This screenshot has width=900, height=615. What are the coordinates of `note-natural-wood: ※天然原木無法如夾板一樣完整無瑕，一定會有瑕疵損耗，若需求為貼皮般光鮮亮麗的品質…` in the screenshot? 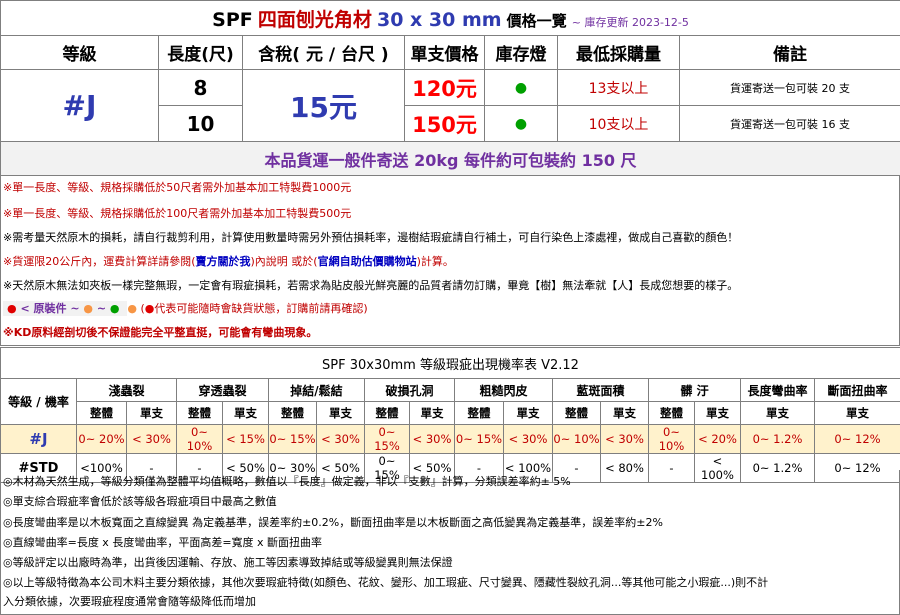 It's located at (371, 285).